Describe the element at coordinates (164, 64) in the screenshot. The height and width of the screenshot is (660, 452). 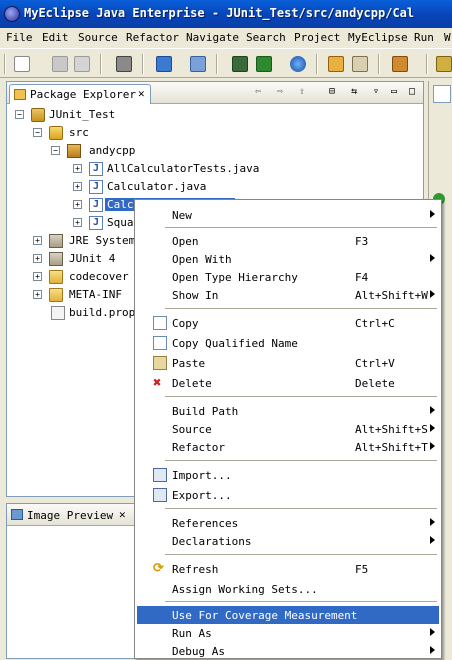
I see `debug-icon` at that location.